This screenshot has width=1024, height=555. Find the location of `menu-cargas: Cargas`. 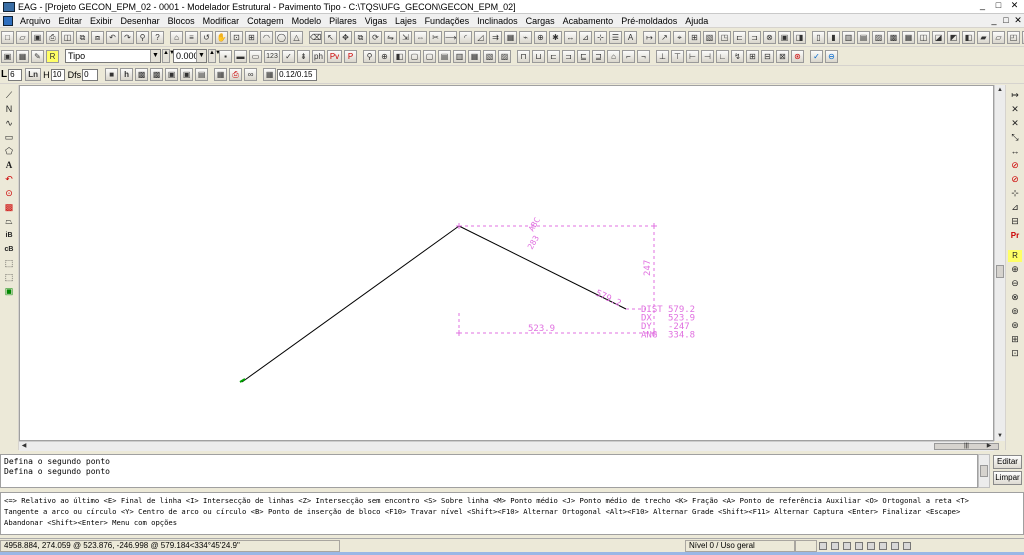

menu-cargas: Cargas is located at coordinates (540, 21).